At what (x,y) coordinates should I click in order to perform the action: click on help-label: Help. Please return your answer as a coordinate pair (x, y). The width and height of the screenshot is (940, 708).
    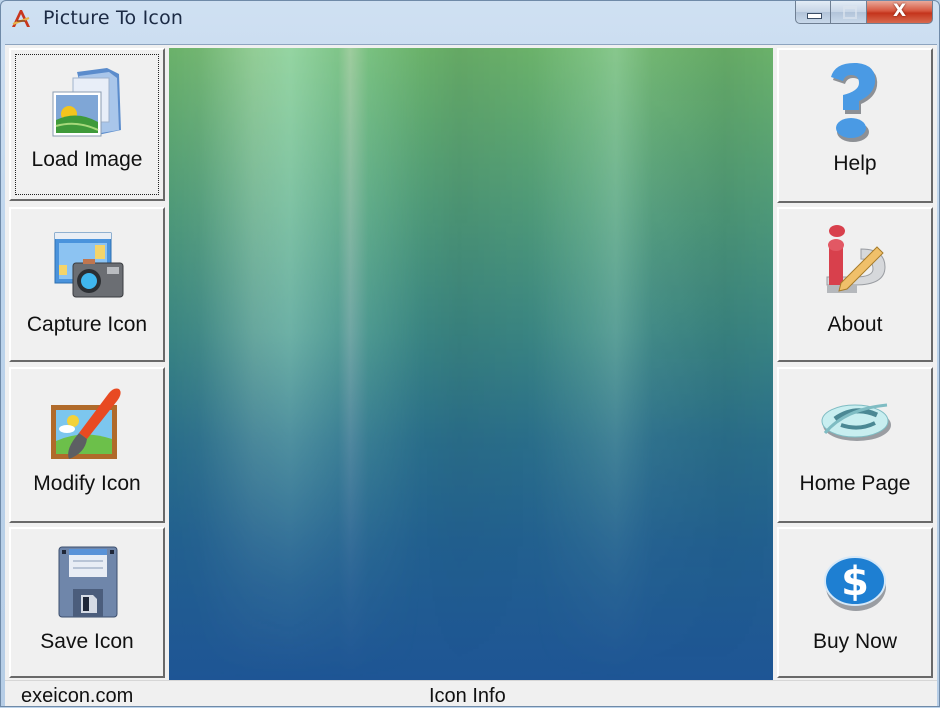
    Looking at the image, I should click on (855, 163).